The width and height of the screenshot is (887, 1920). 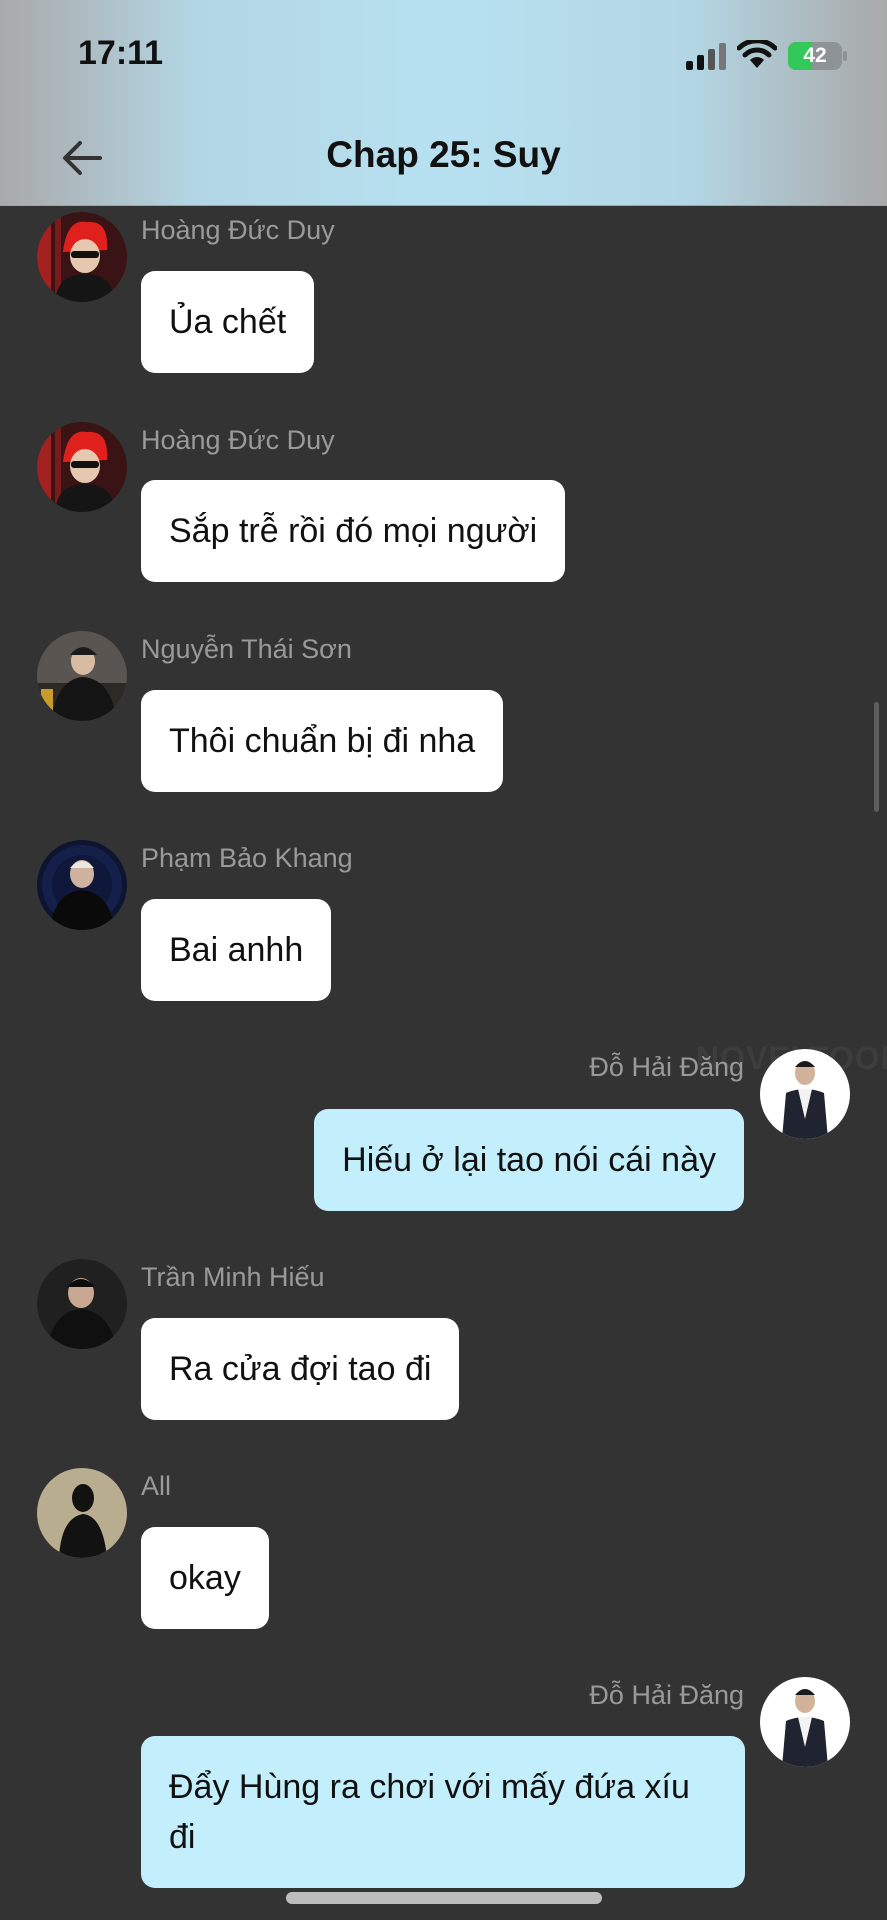 I want to click on sender-name: Phạm Bảo Khang, so click(x=247, y=858).